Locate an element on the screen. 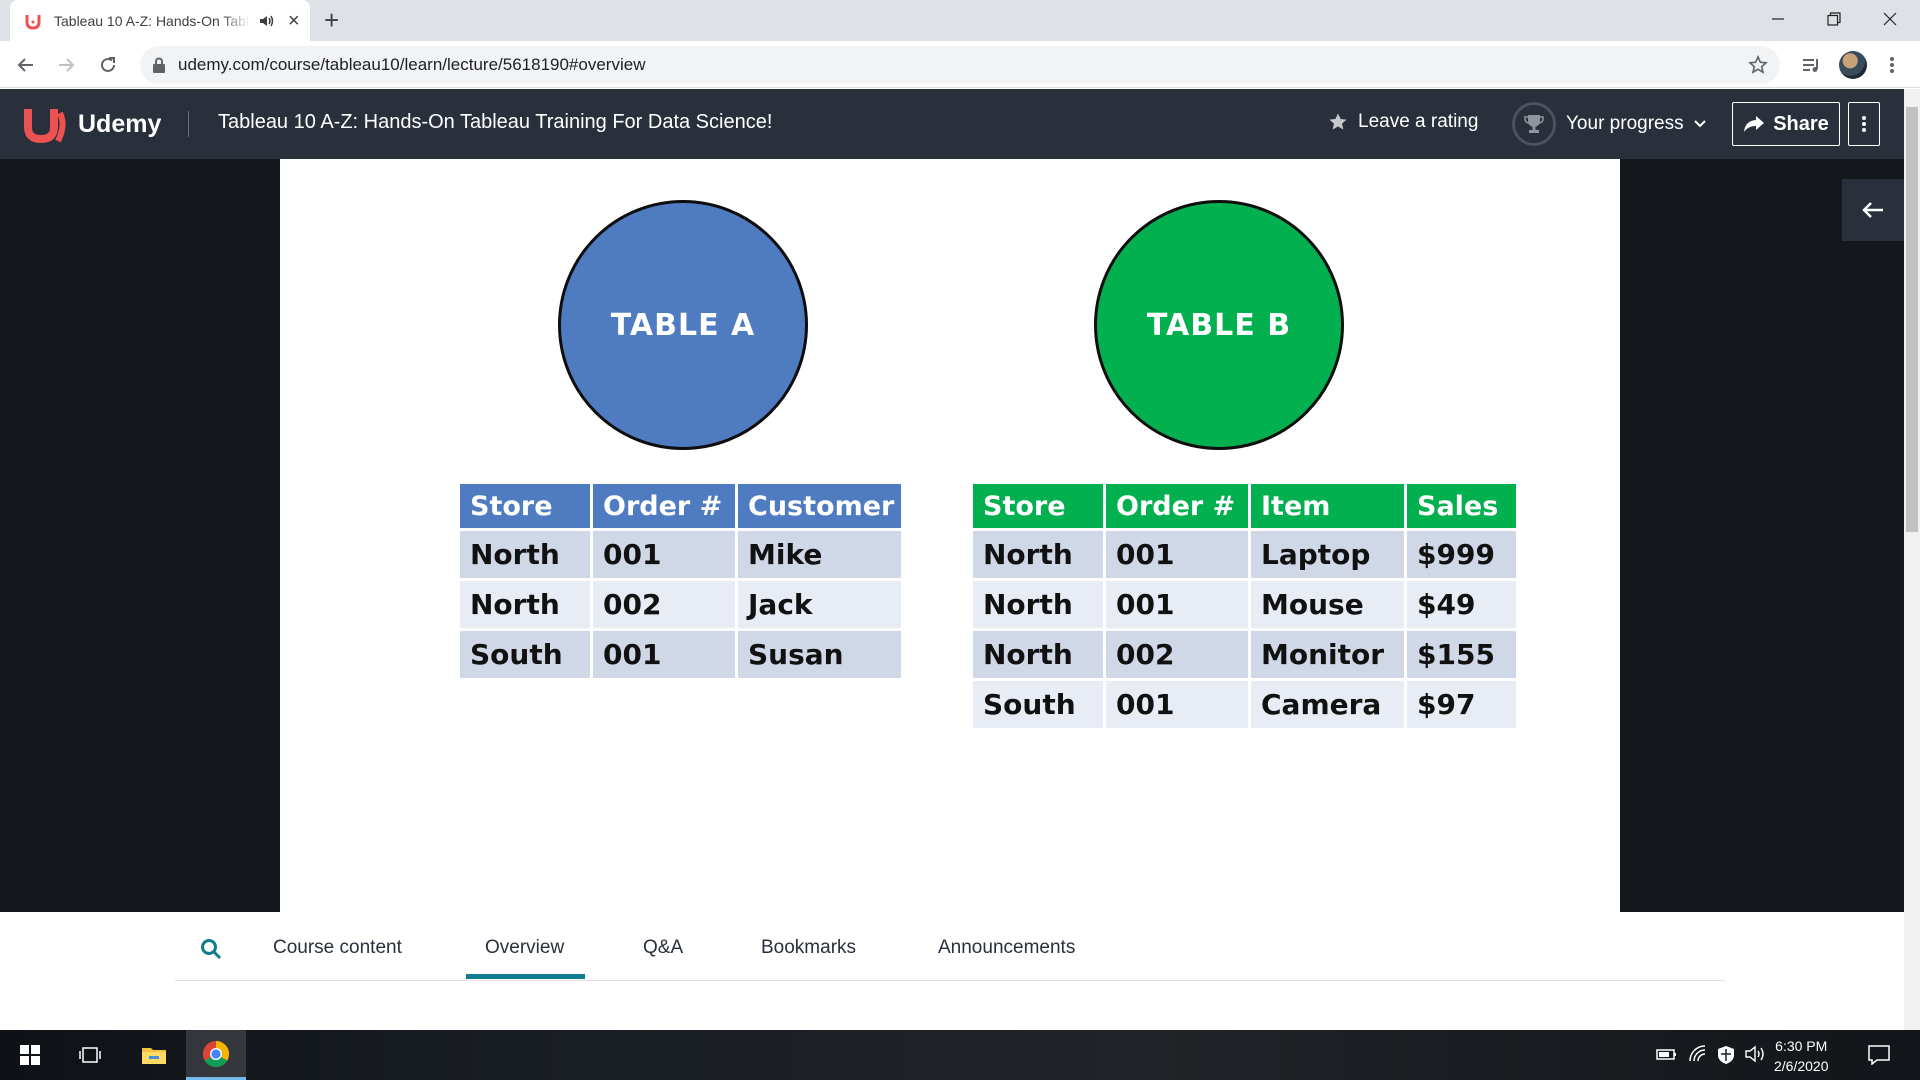 The height and width of the screenshot is (1080, 1920). scrollbar-thumb is located at coordinates (1912, 319).